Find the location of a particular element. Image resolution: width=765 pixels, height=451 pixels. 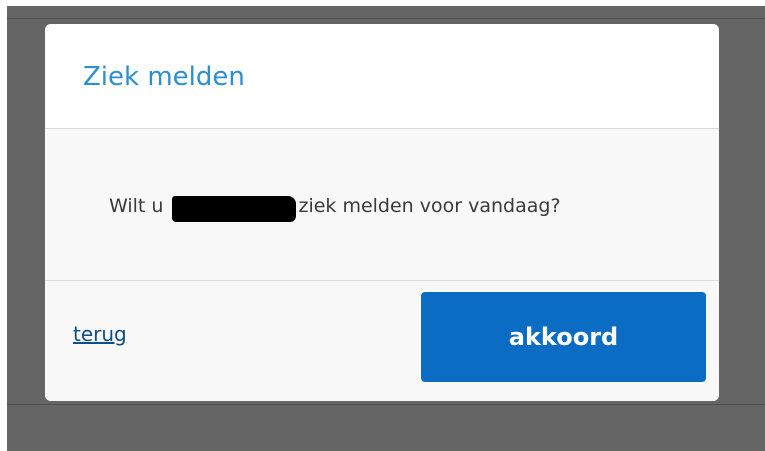

message-prefix: Wilt u is located at coordinates (136, 206).